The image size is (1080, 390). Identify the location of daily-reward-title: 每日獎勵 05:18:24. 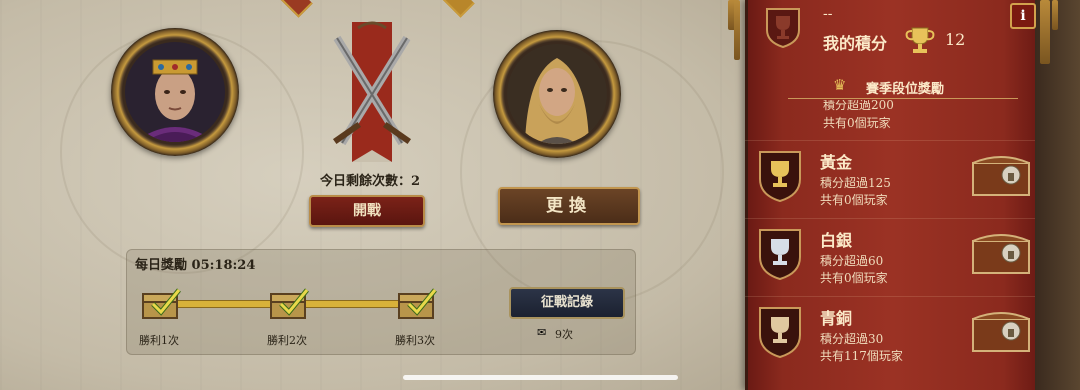
(195, 265).